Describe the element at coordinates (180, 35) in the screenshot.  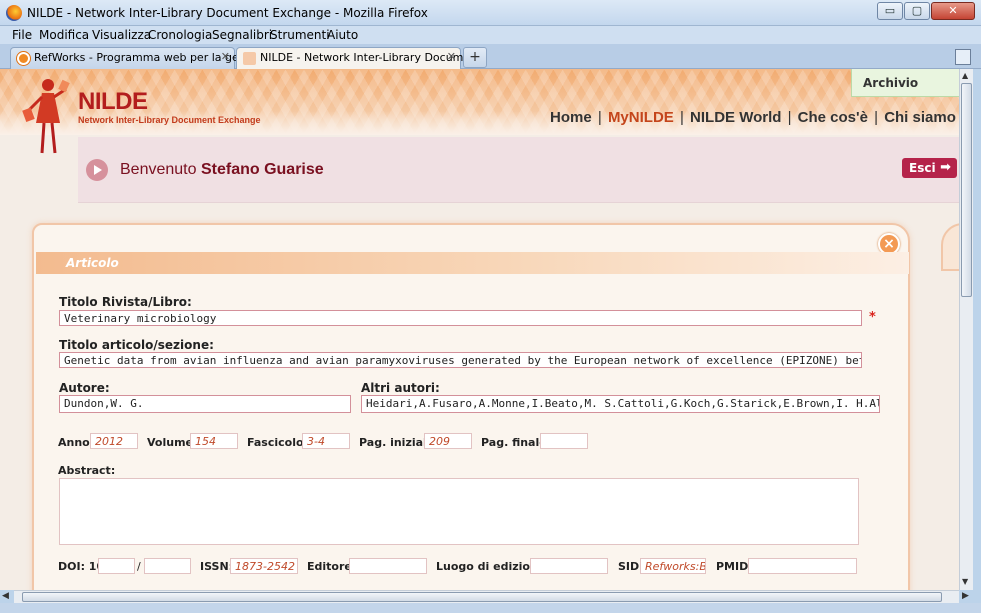
I see `menu-cronologia: Cronologia` at that location.